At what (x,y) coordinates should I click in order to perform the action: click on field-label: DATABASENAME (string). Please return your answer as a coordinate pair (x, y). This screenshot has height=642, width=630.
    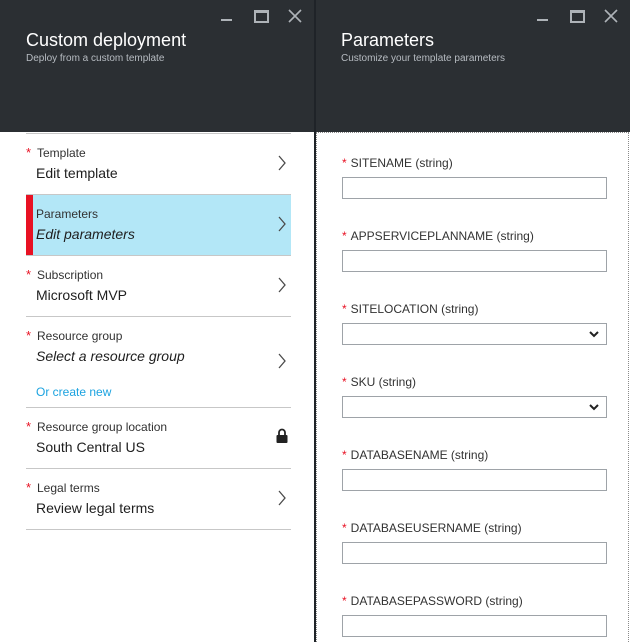
    Looking at the image, I should click on (419, 455).